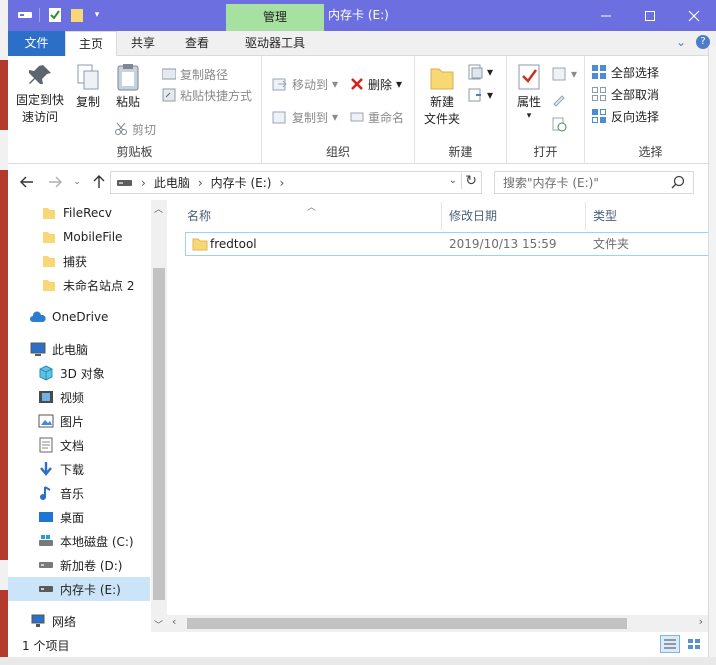 Image resolution: width=716 pixels, height=665 pixels. What do you see at coordinates (469, 181) in the screenshot?
I see `refresh-icon: ↻` at bounding box center [469, 181].